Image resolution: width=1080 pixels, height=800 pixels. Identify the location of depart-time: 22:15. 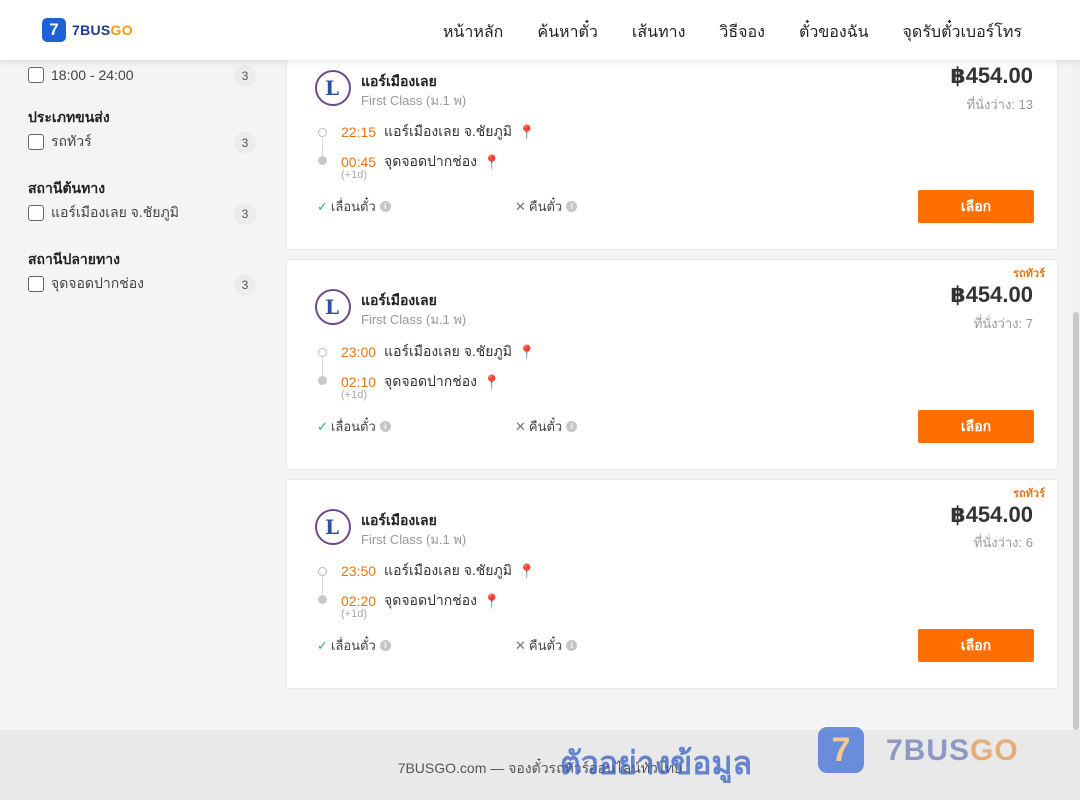
(359, 132).